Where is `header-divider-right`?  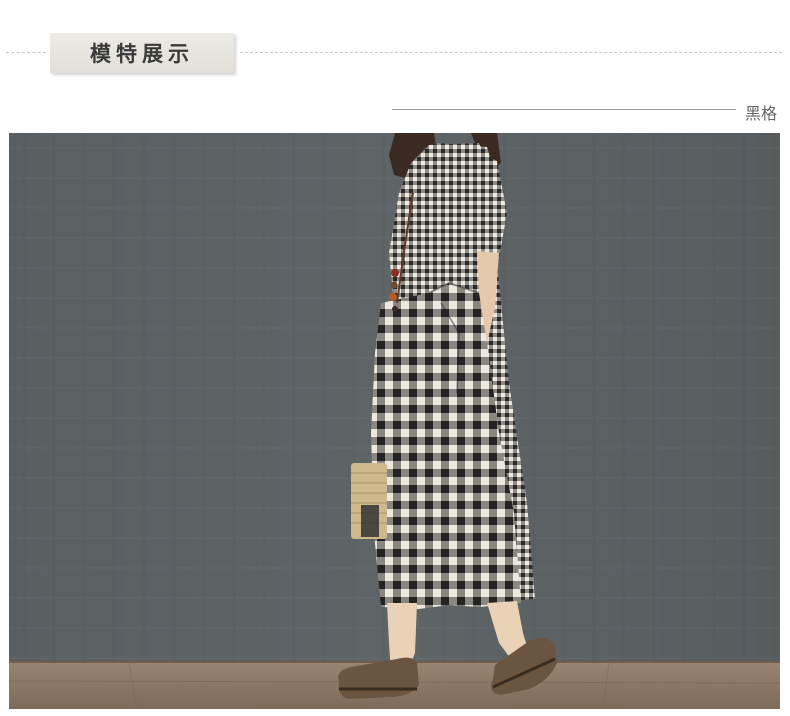
header-divider-right is located at coordinates (511, 52).